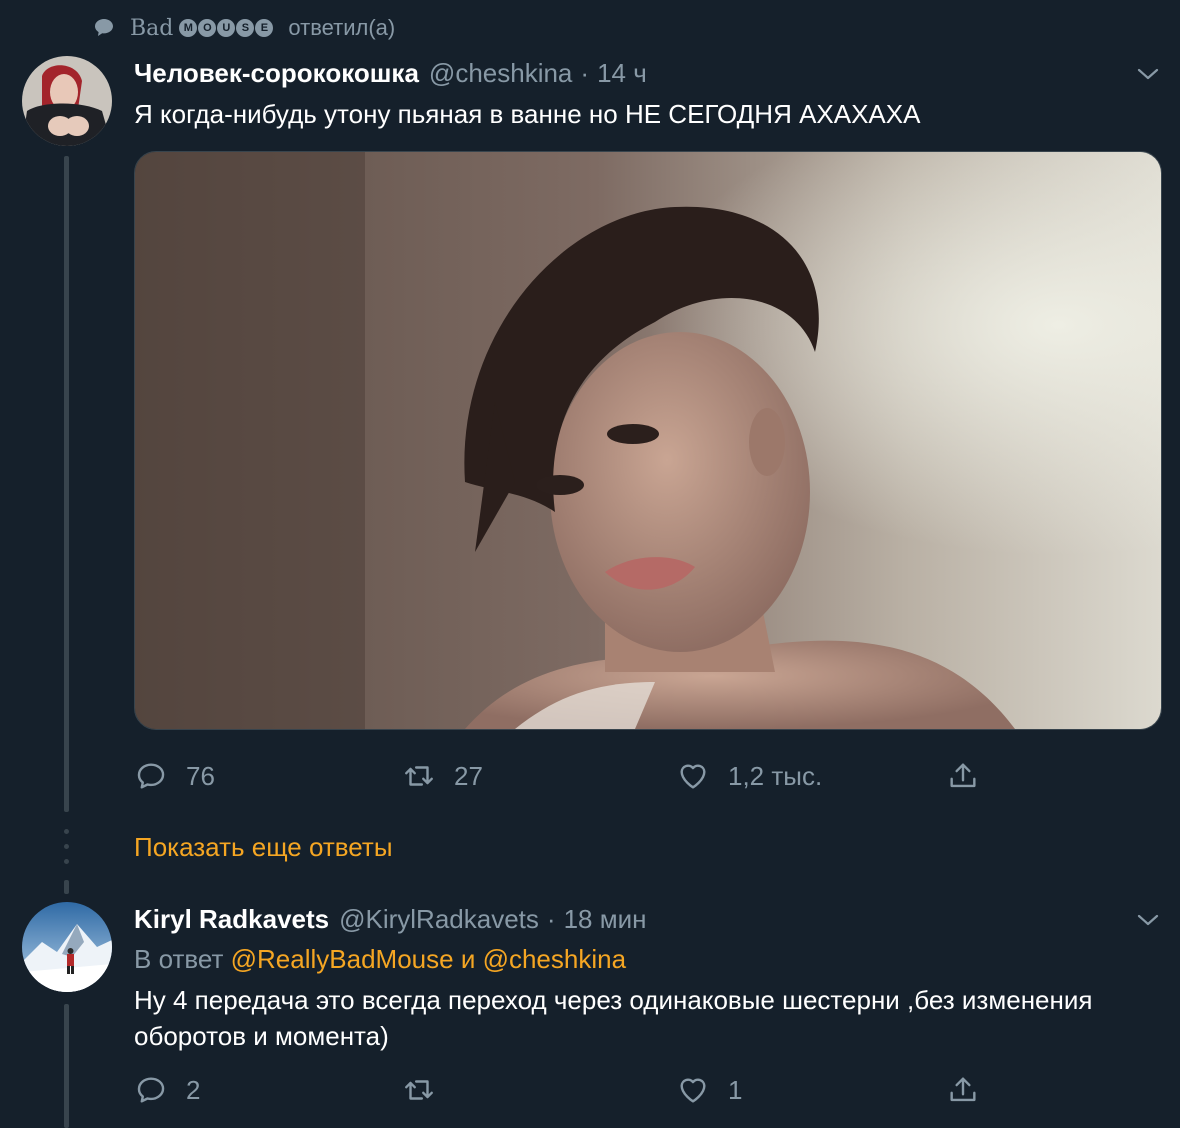 The height and width of the screenshot is (1128, 1180). I want to click on like-button: 1, so click(709, 1090).